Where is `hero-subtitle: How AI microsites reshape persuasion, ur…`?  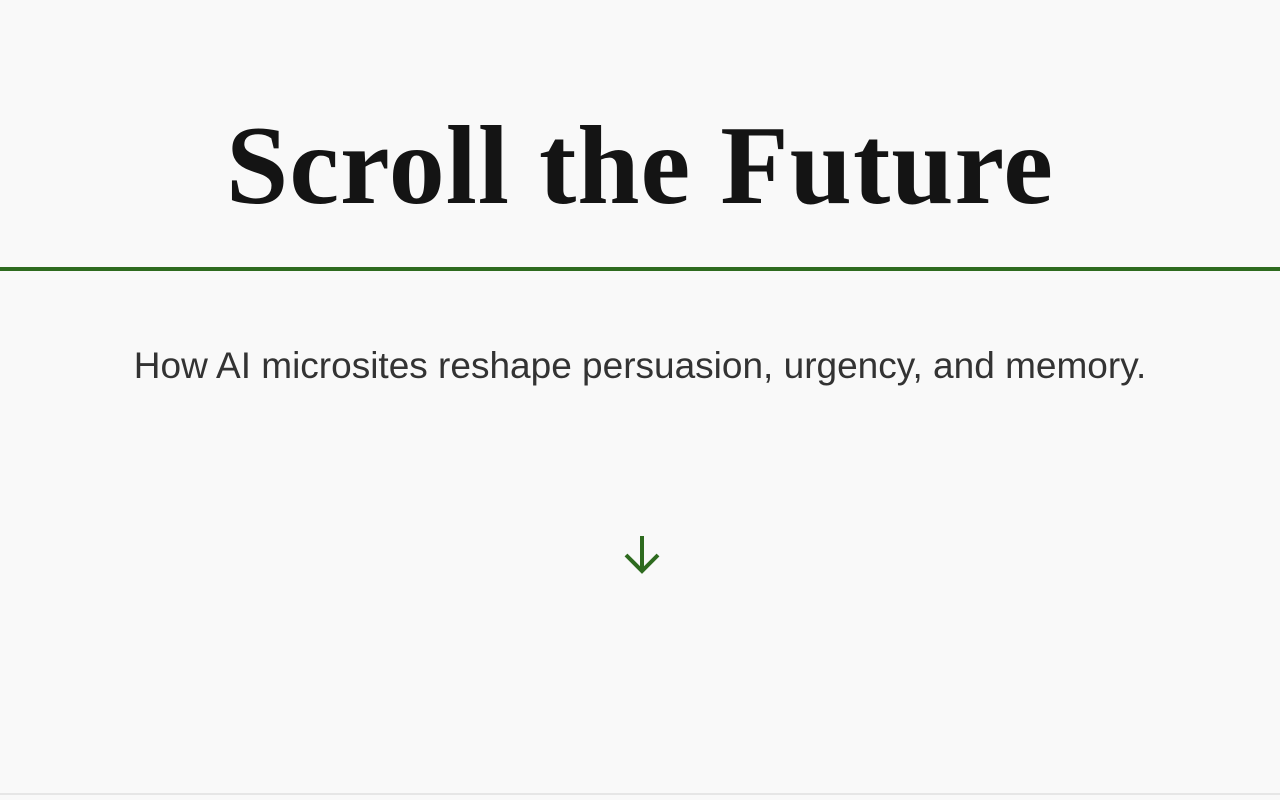 hero-subtitle: How AI microsites reshape persuasion, ur… is located at coordinates (640, 365).